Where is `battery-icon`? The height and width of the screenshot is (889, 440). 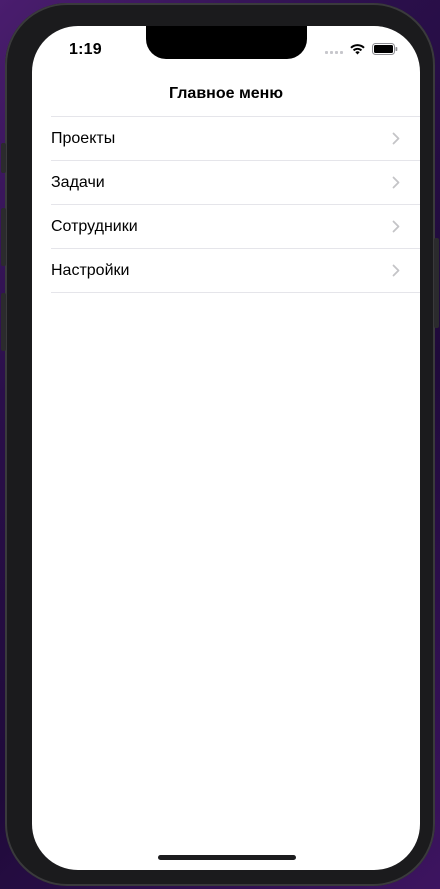
battery-icon is located at coordinates (385, 49).